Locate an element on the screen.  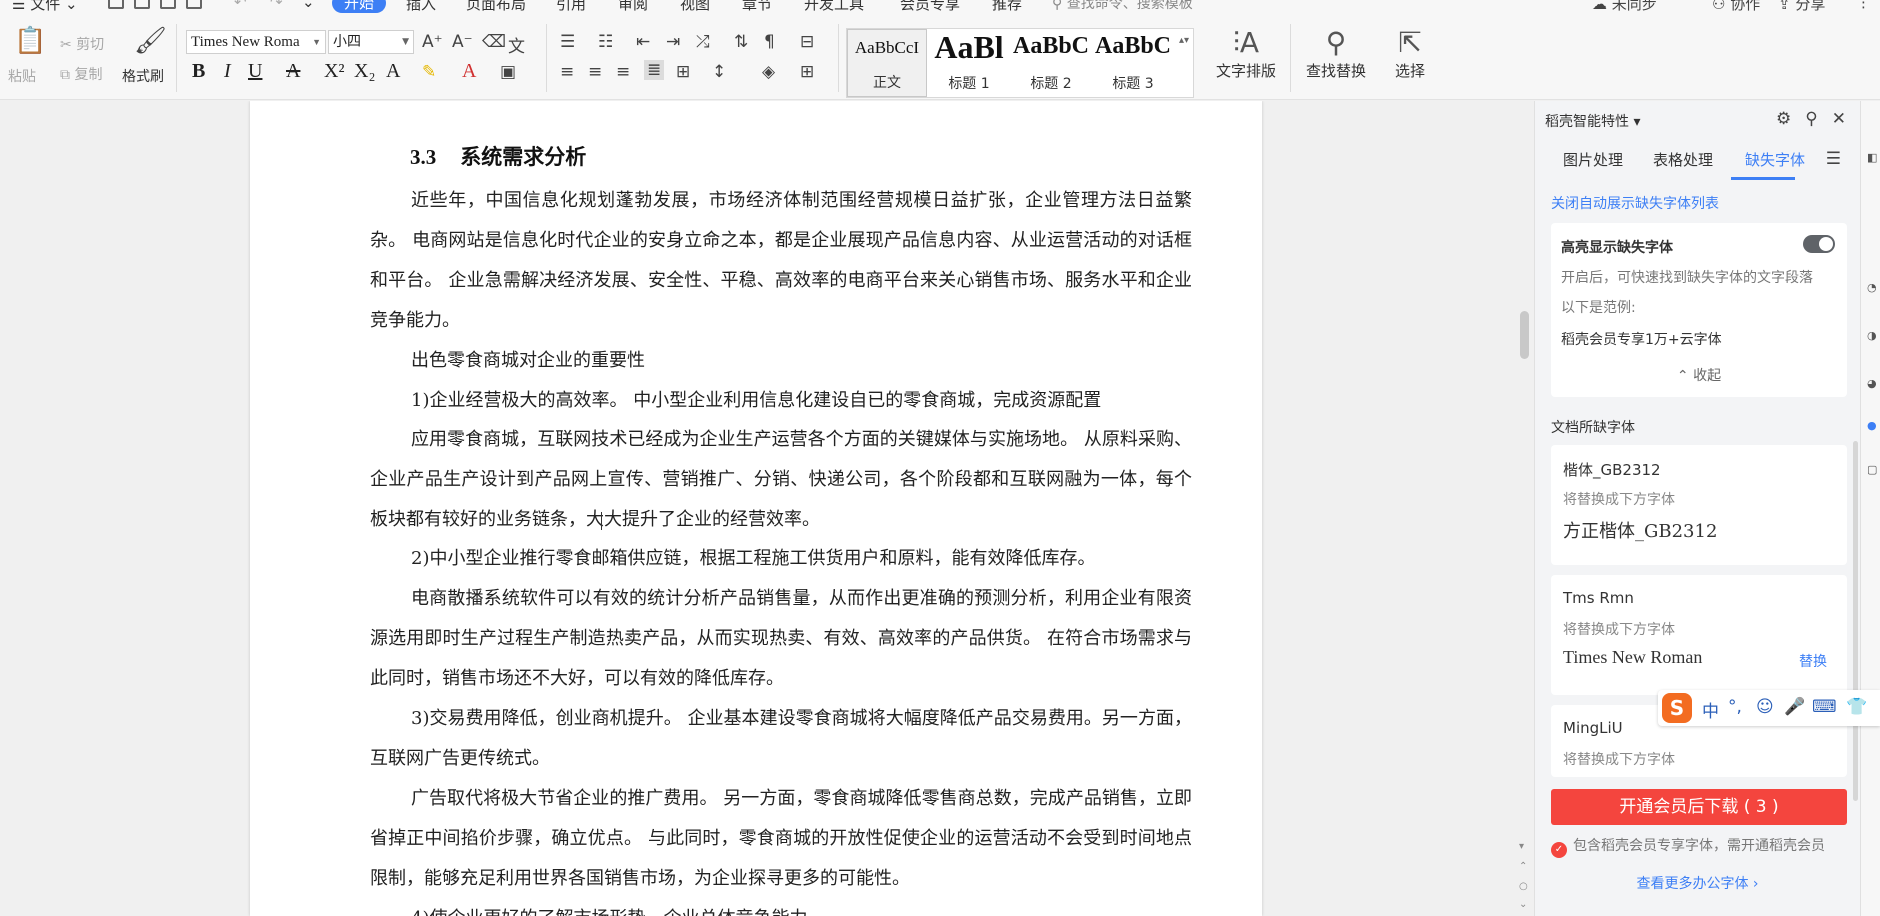
ime-skin-icon: 👕 is located at coordinates (1856, 707).